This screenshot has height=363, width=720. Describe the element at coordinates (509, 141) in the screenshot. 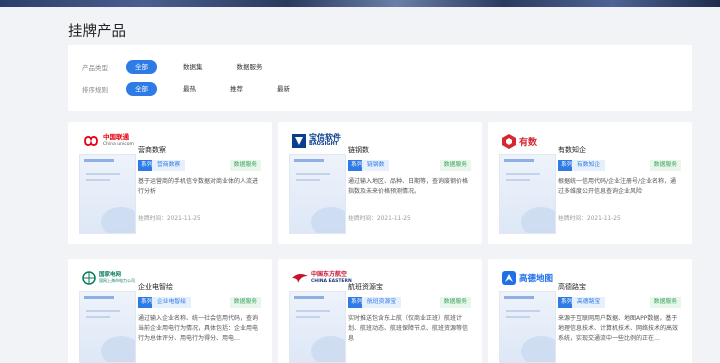

I see `youshu-hex-icon` at that location.